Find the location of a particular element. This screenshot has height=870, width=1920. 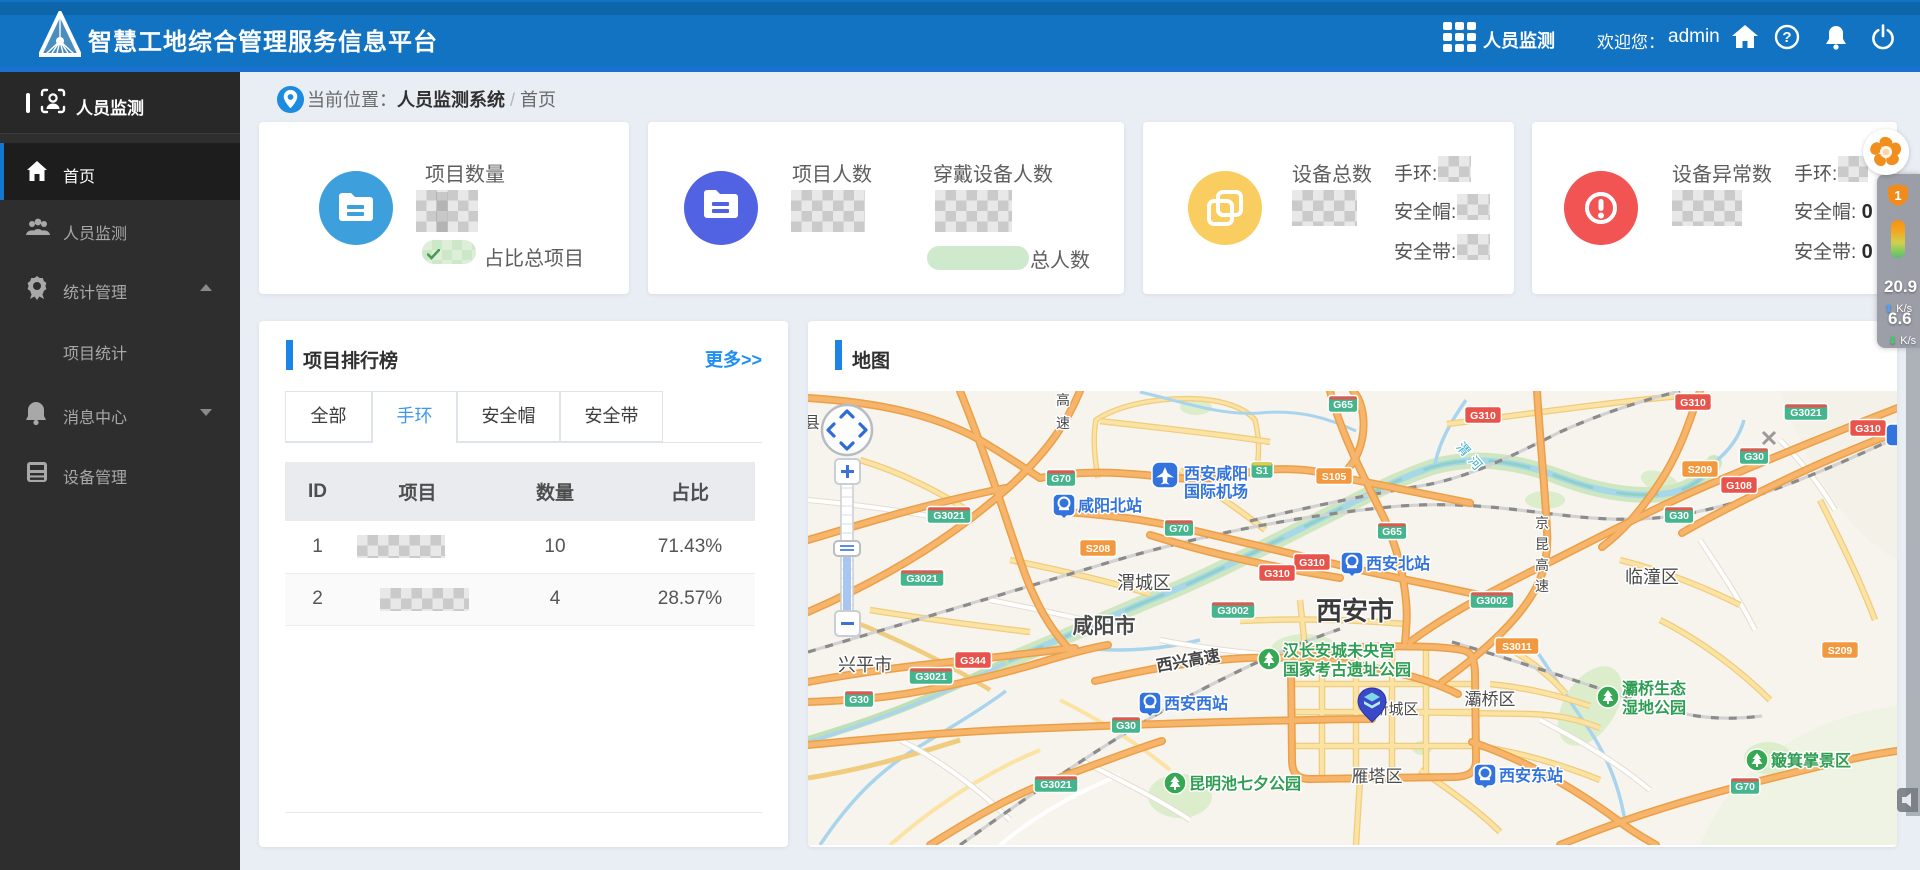

svg-text: 国际机场 is located at coordinates (1216, 491).